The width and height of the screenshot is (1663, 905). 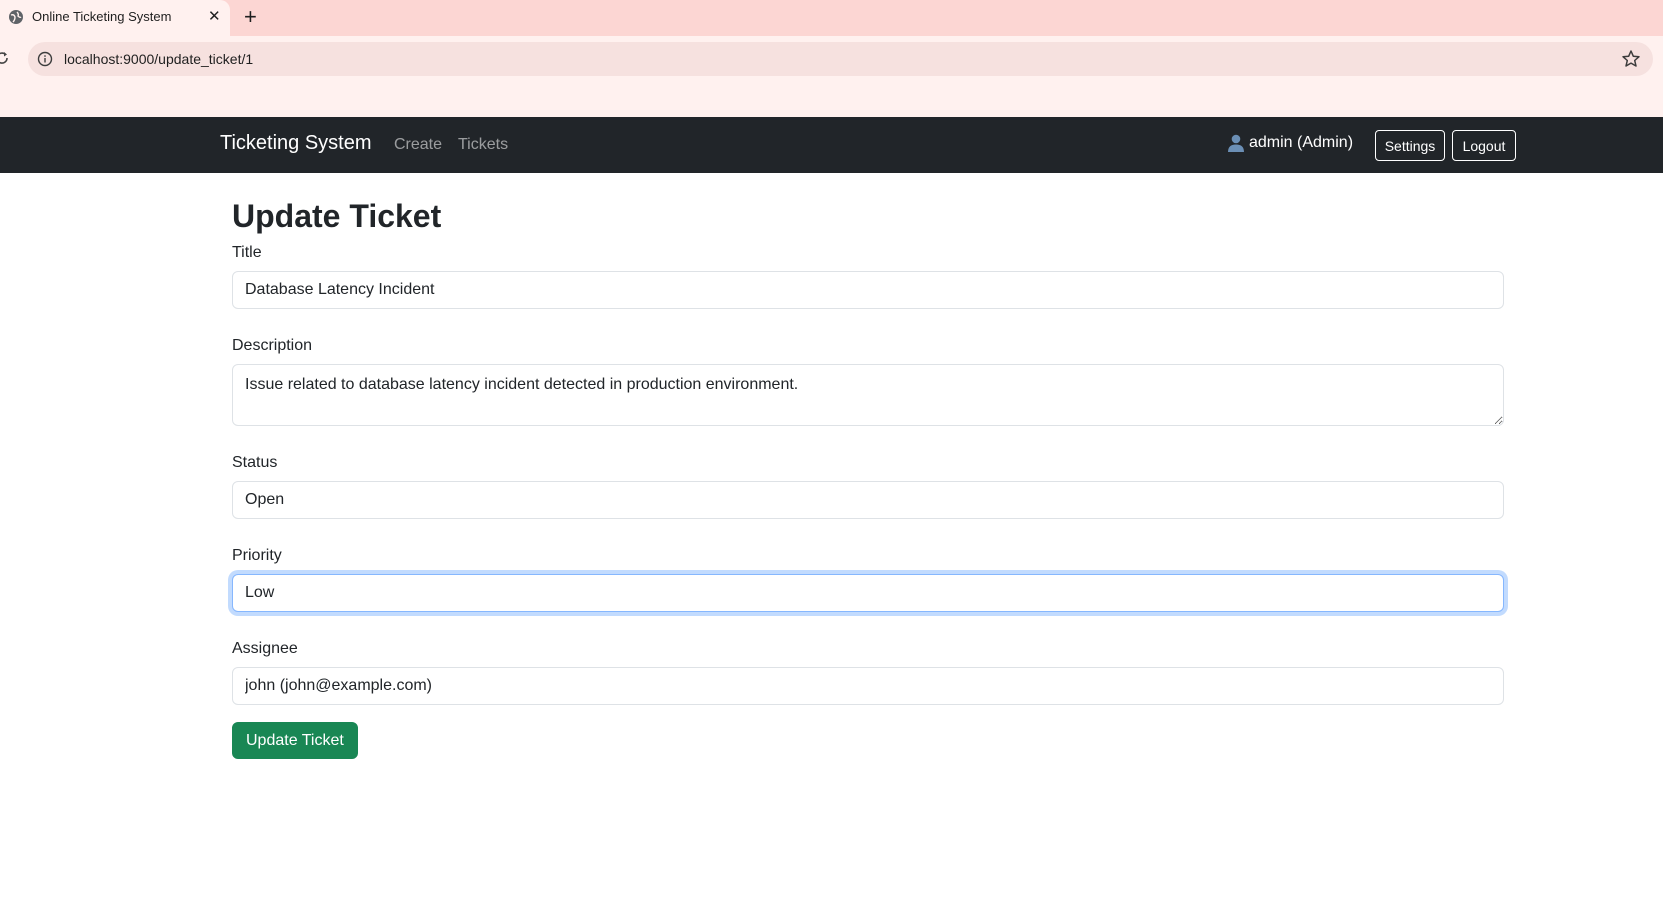 I want to click on status-label: Status, so click(x=255, y=463).